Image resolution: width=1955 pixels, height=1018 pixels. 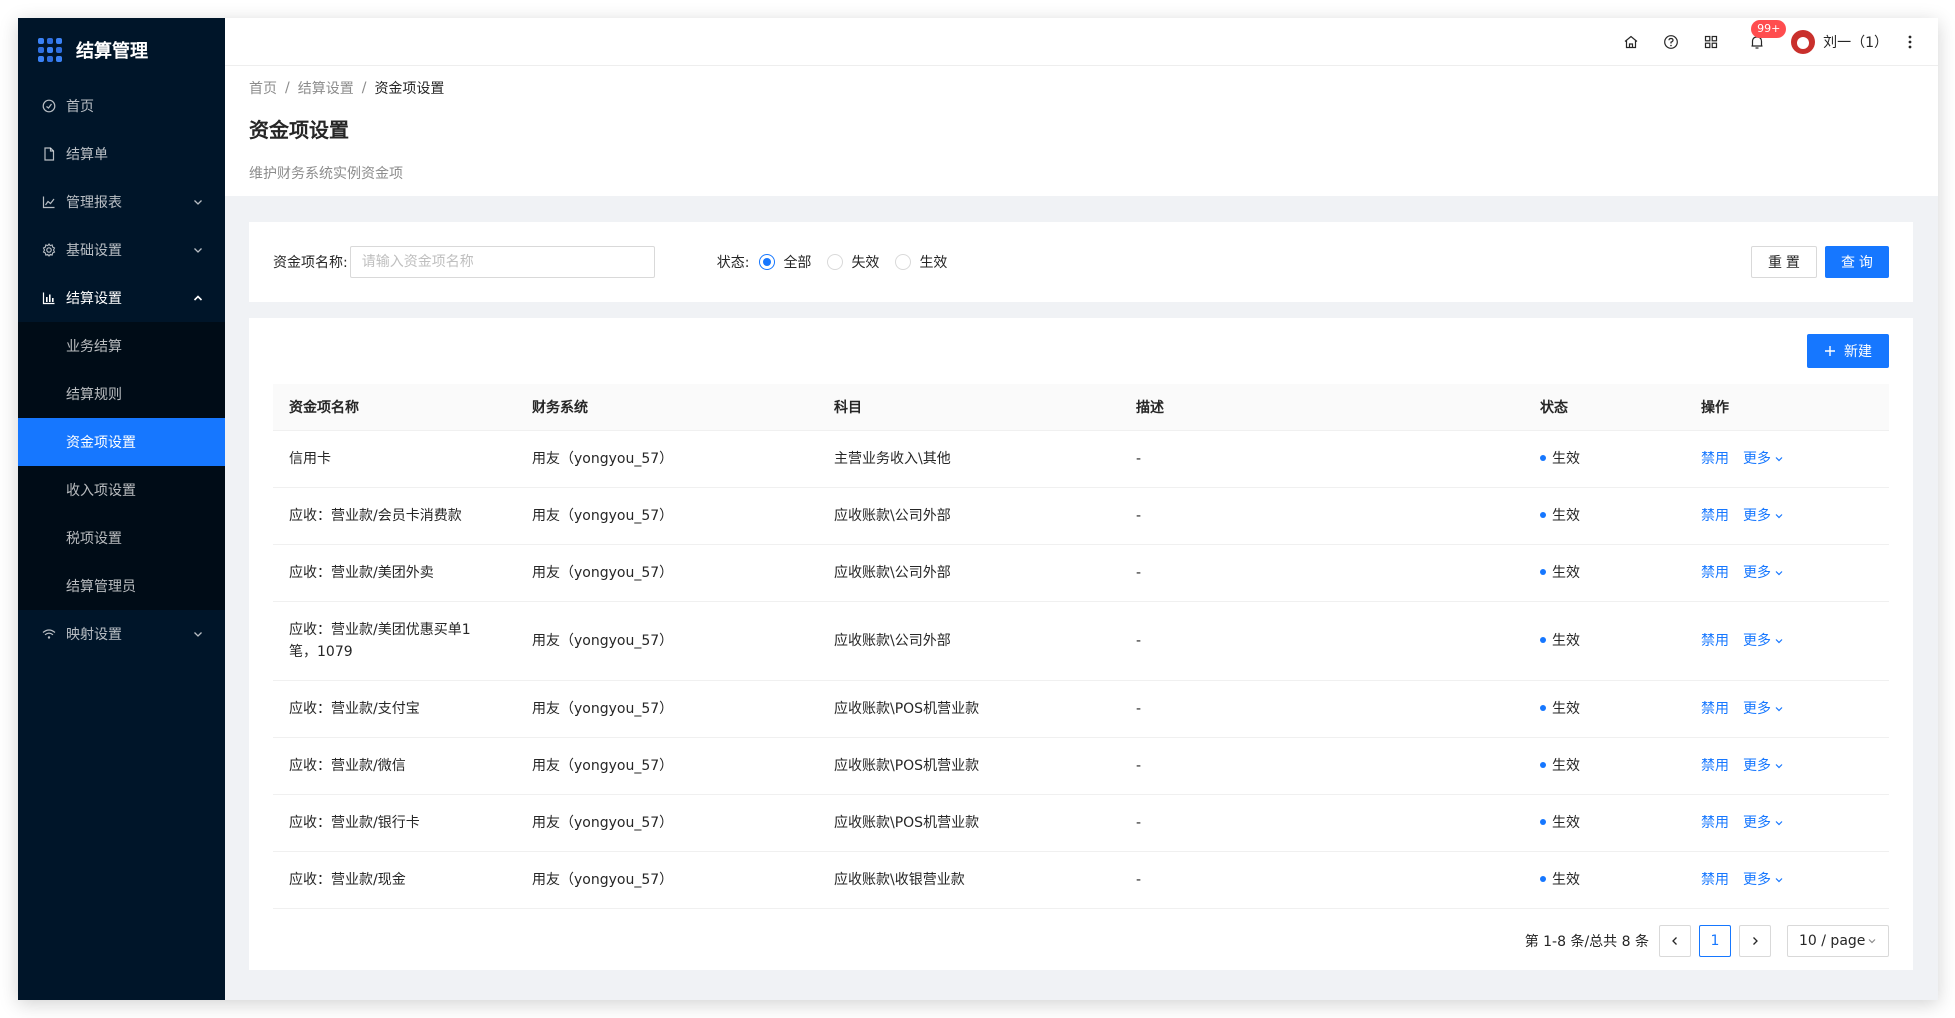 What do you see at coordinates (394, 709) in the screenshot?
I see `cell-name: 应收：营业款/支付宝` at bounding box center [394, 709].